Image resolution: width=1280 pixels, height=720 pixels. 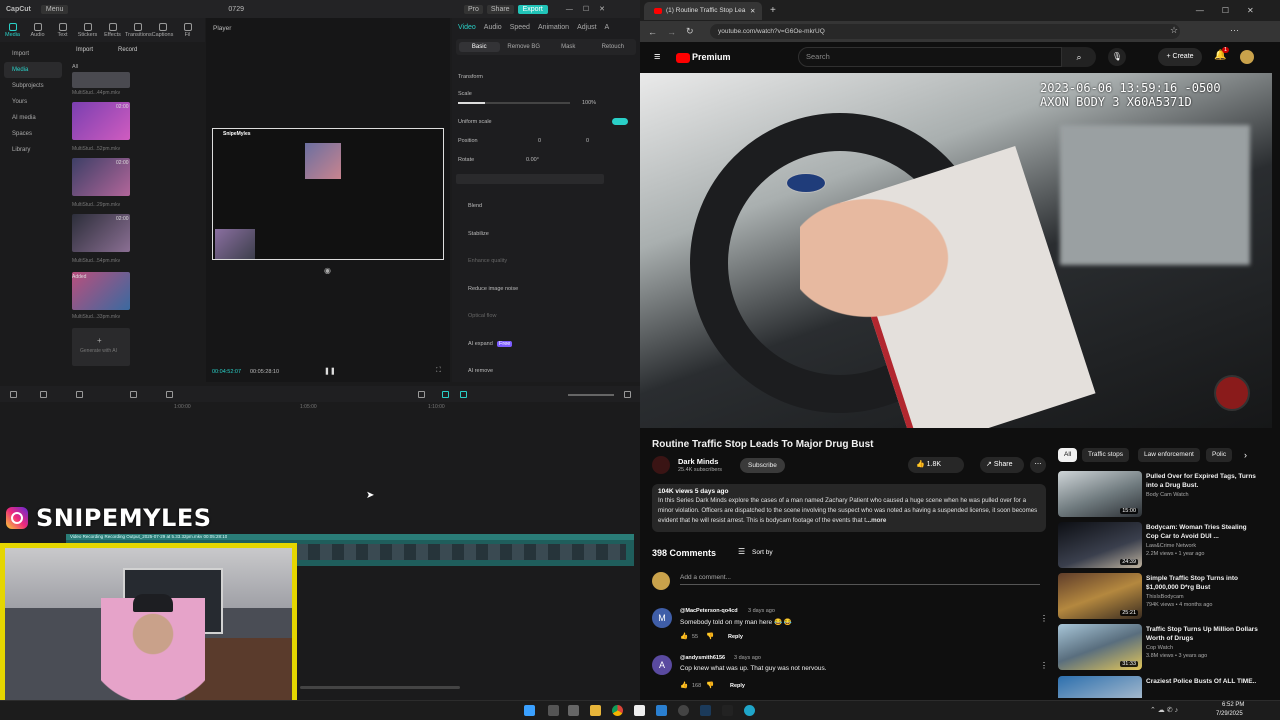 What do you see at coordinates (1174, 30) in the screenshot?
I see `bookmark-star-icon: ☆` at bounding box center [1174, 30].